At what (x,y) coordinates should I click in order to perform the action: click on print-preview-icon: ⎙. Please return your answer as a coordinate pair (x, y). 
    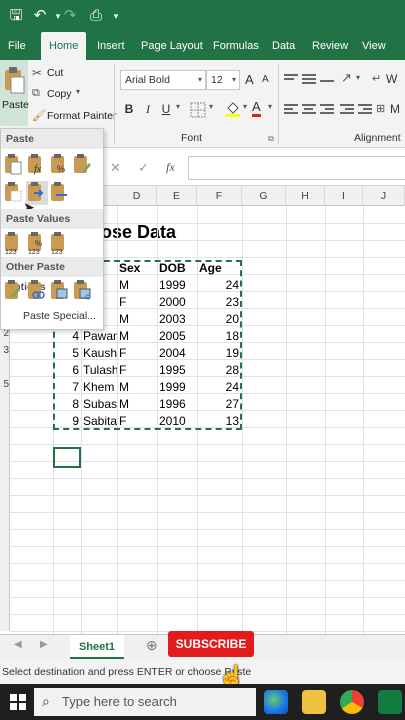
    Looking at the image, I should click on (96, 16).